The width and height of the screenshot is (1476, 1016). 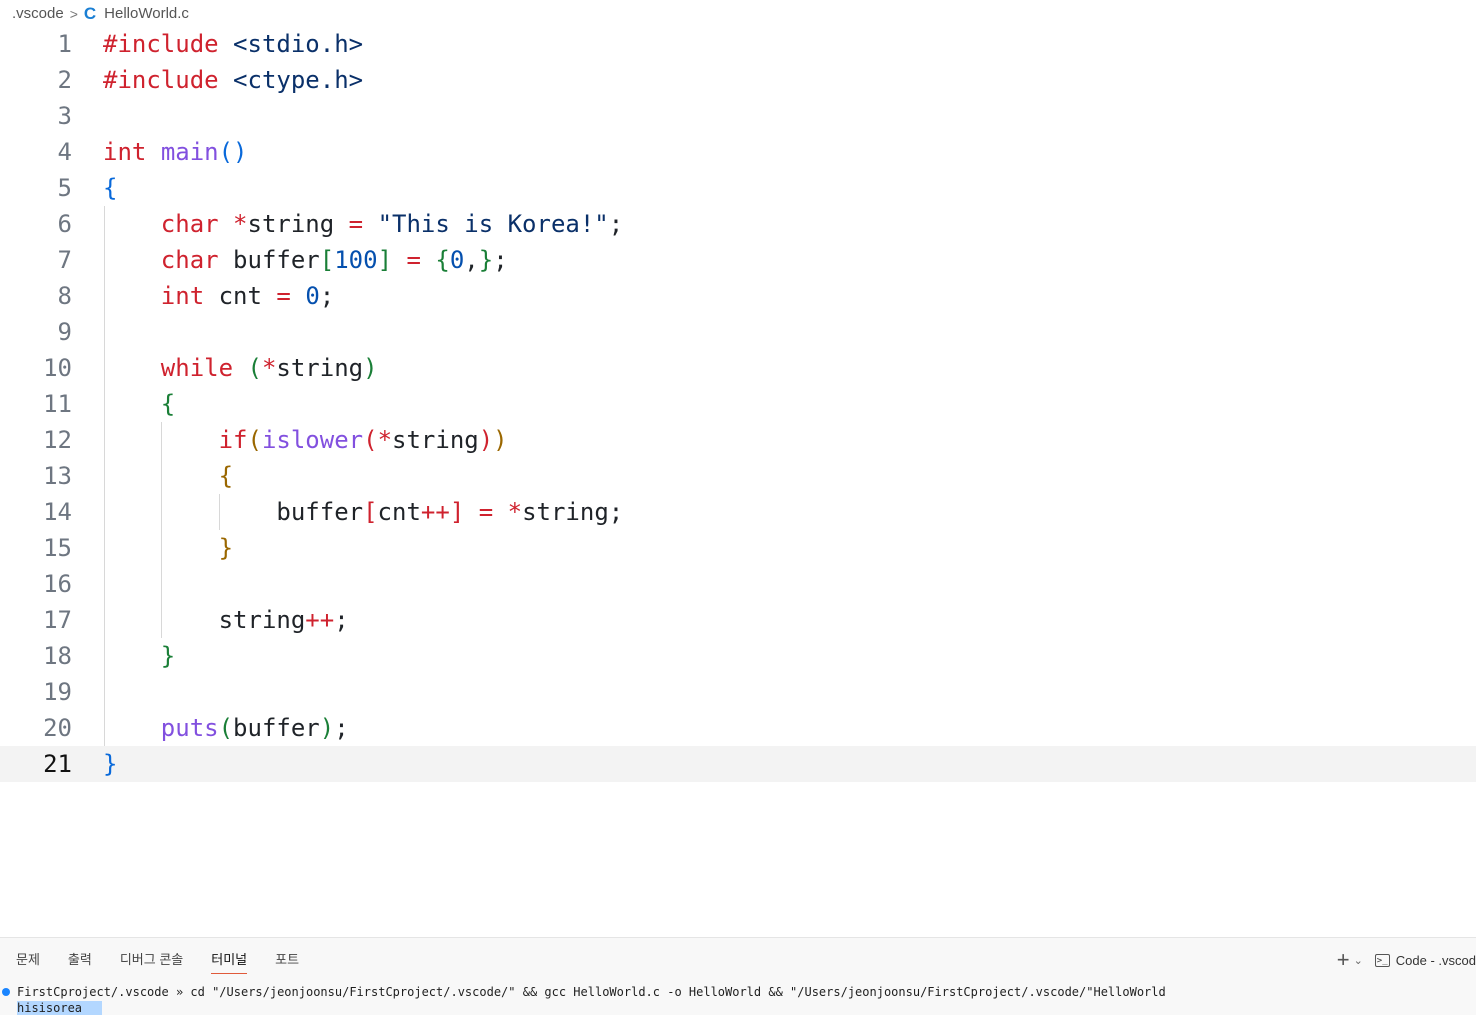 What do you see at coordinates (363, 440) in the screenshot?
I see `code-text: if(islower(*string))` at bounding box center [363, 440].